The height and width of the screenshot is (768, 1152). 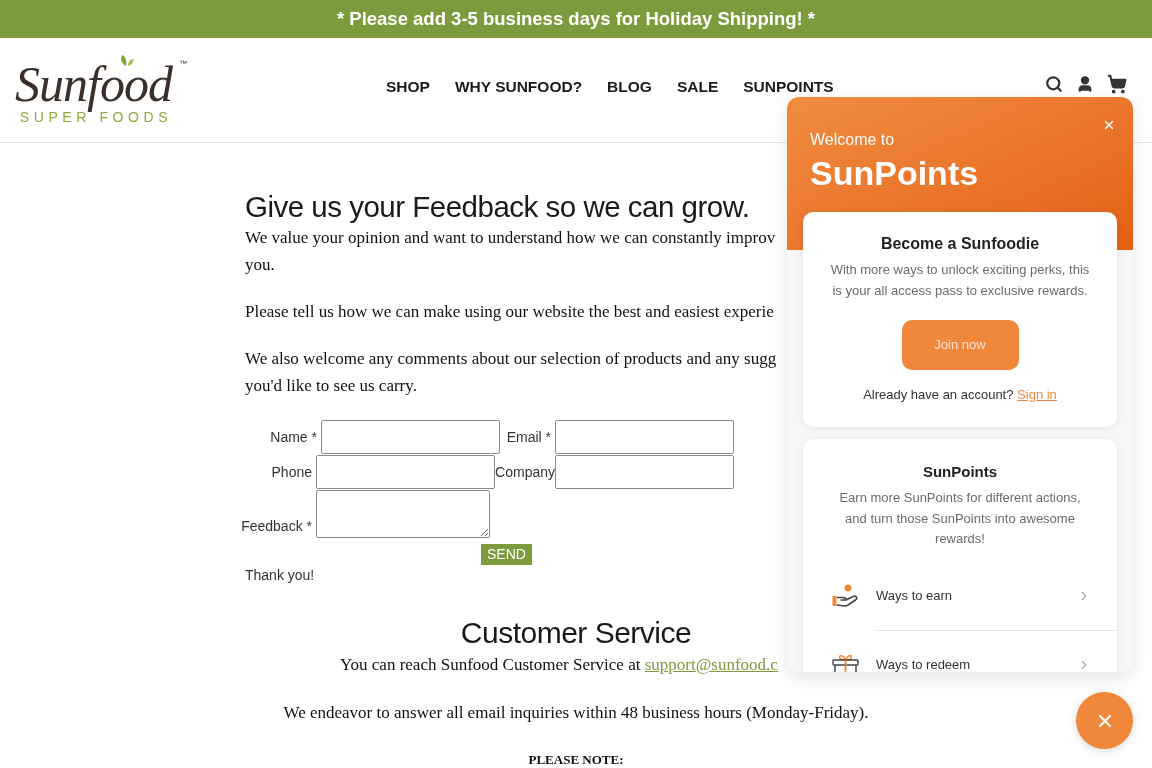 What do you see at coordinates (960, 518) in the screenshot?
I see `card-text: Earn more SunPoints for different actions, and turn those SunPoints into awesome rewards!` at bounding box center [960, 518].